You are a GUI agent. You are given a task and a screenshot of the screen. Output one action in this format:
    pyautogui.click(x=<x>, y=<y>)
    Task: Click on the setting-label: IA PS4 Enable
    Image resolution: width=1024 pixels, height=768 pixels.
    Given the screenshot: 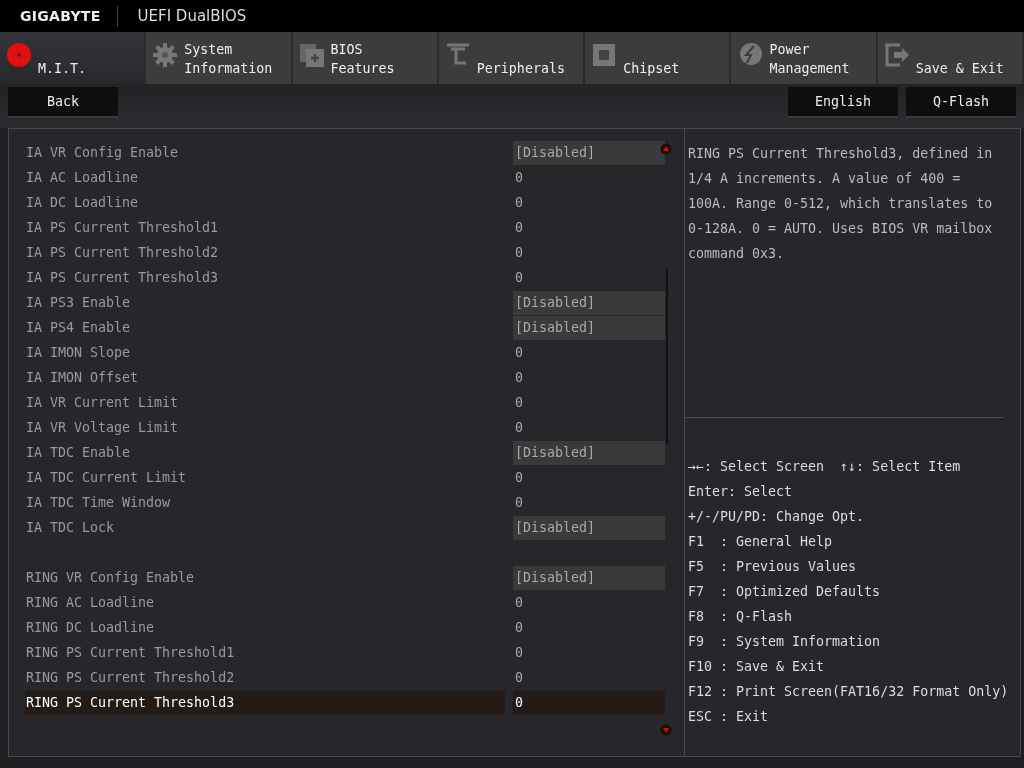 What is the action you would take?
    pyautogui.click(x=265, y=328)
    